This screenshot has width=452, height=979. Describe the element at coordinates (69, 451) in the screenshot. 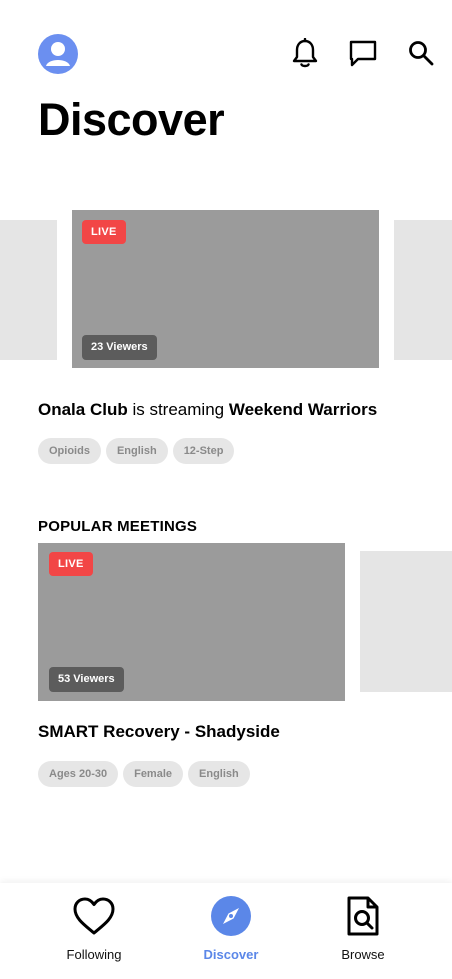

I see `tag: Opioids` at that location.